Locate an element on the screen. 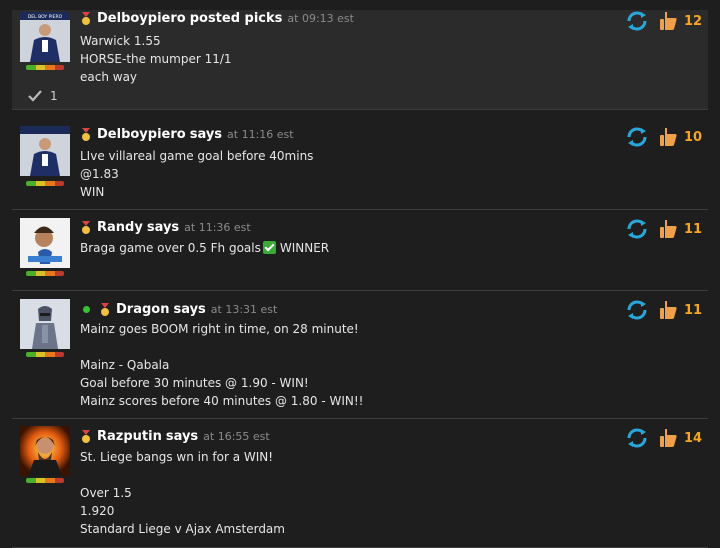 The width and height of the screenshot is (720, 548). post-line: WIN is located at coordinates (92, 192).